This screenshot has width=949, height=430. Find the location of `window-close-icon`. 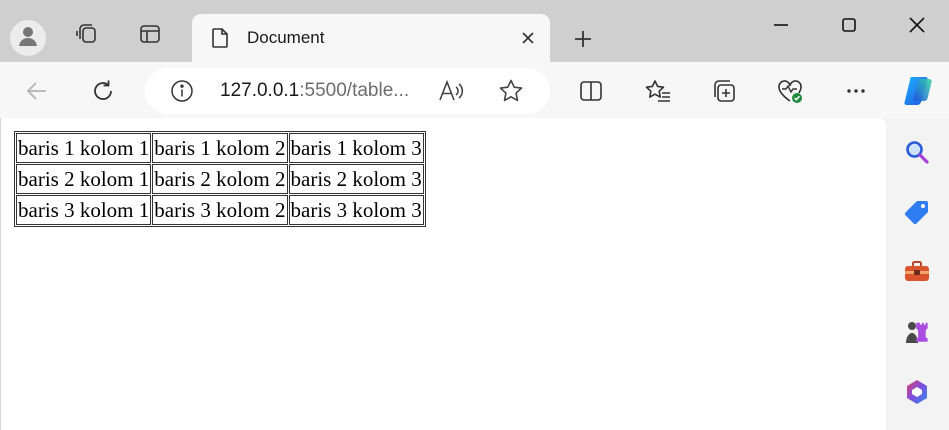

window-close-icon is located at coordinates (917, 25).